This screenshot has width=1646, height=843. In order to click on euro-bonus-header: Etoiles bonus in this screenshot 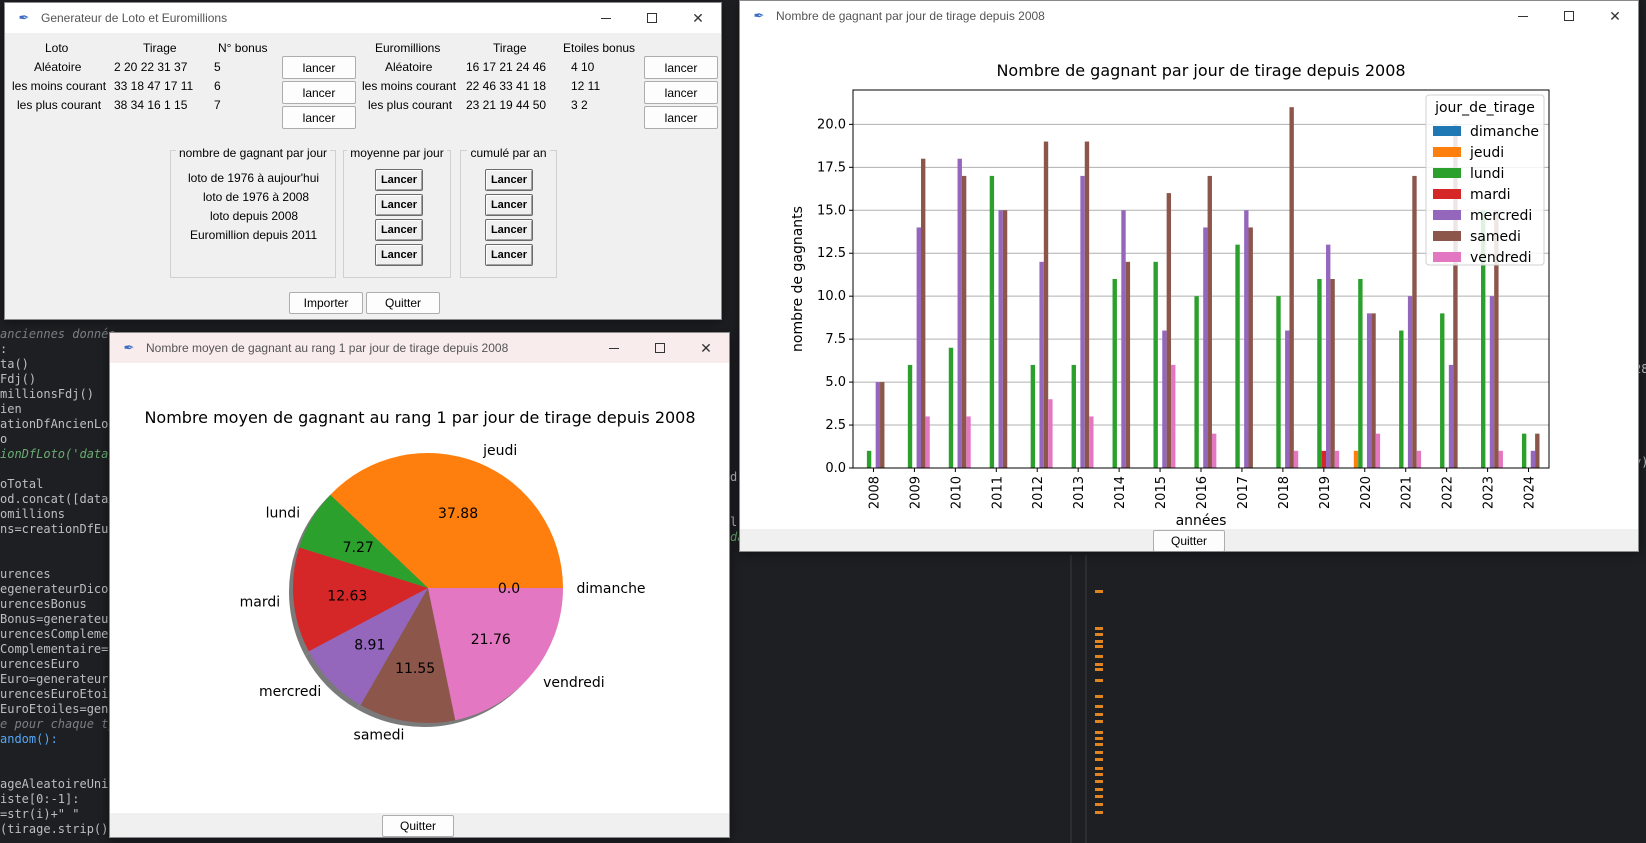, I will do `click(599, 48)`.